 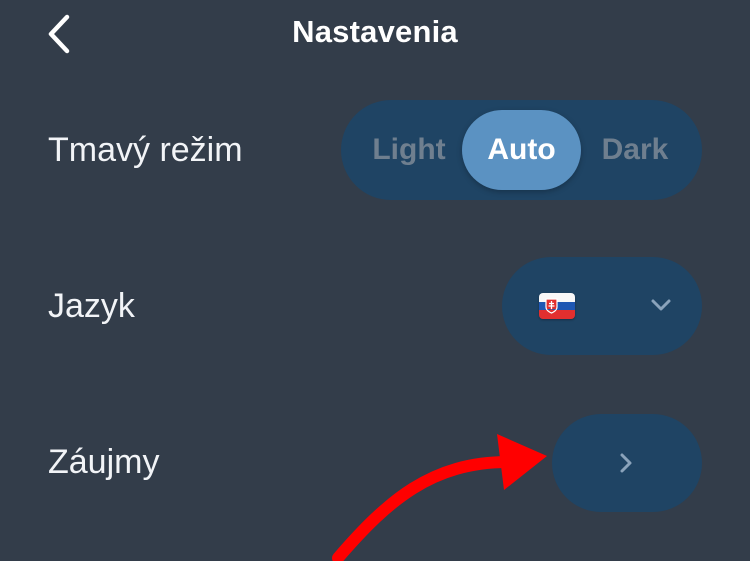 I want to click on language-label: Jazyk, so click(x=91, y=306).